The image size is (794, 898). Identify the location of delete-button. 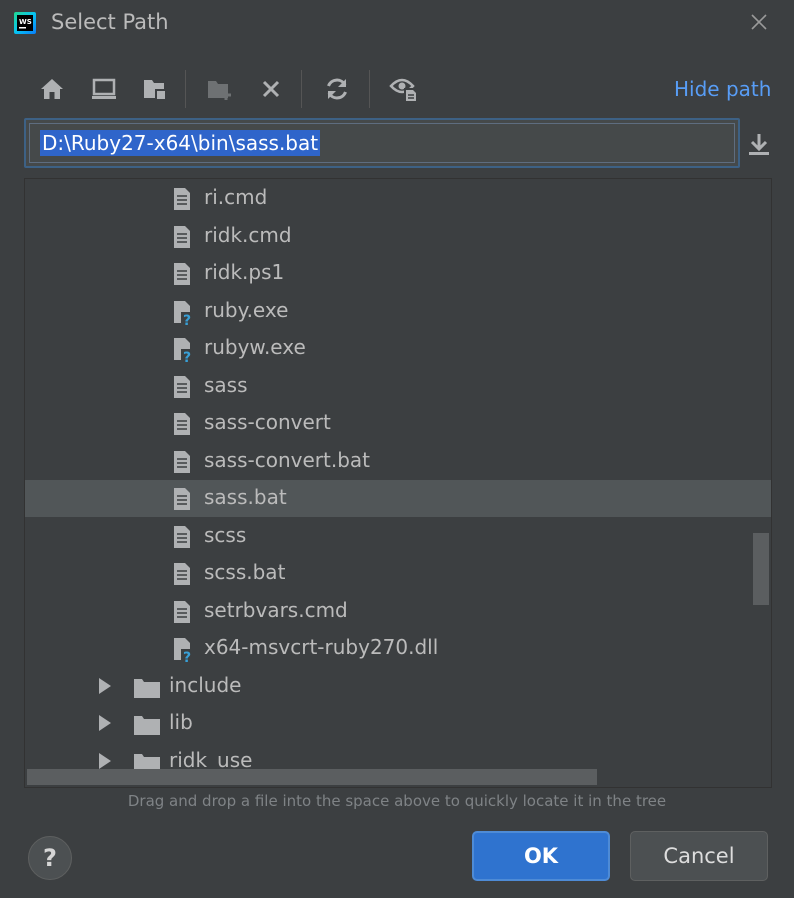
(271, 89).